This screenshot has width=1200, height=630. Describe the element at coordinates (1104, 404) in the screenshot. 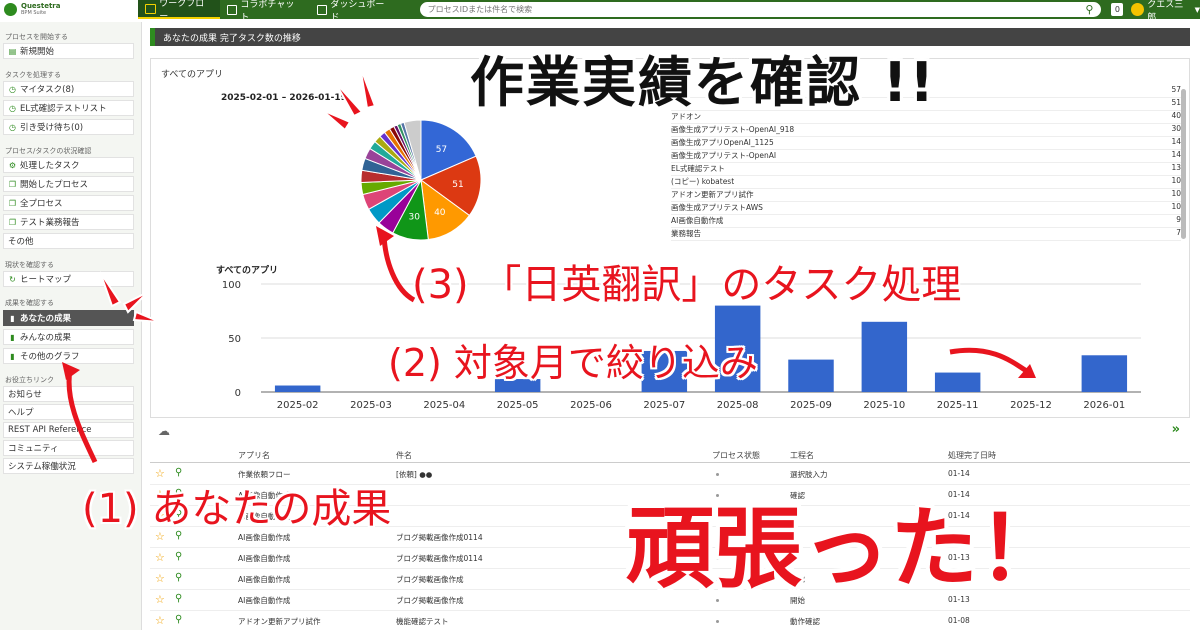

I see `x-tick-label: 2026-01` at that location.